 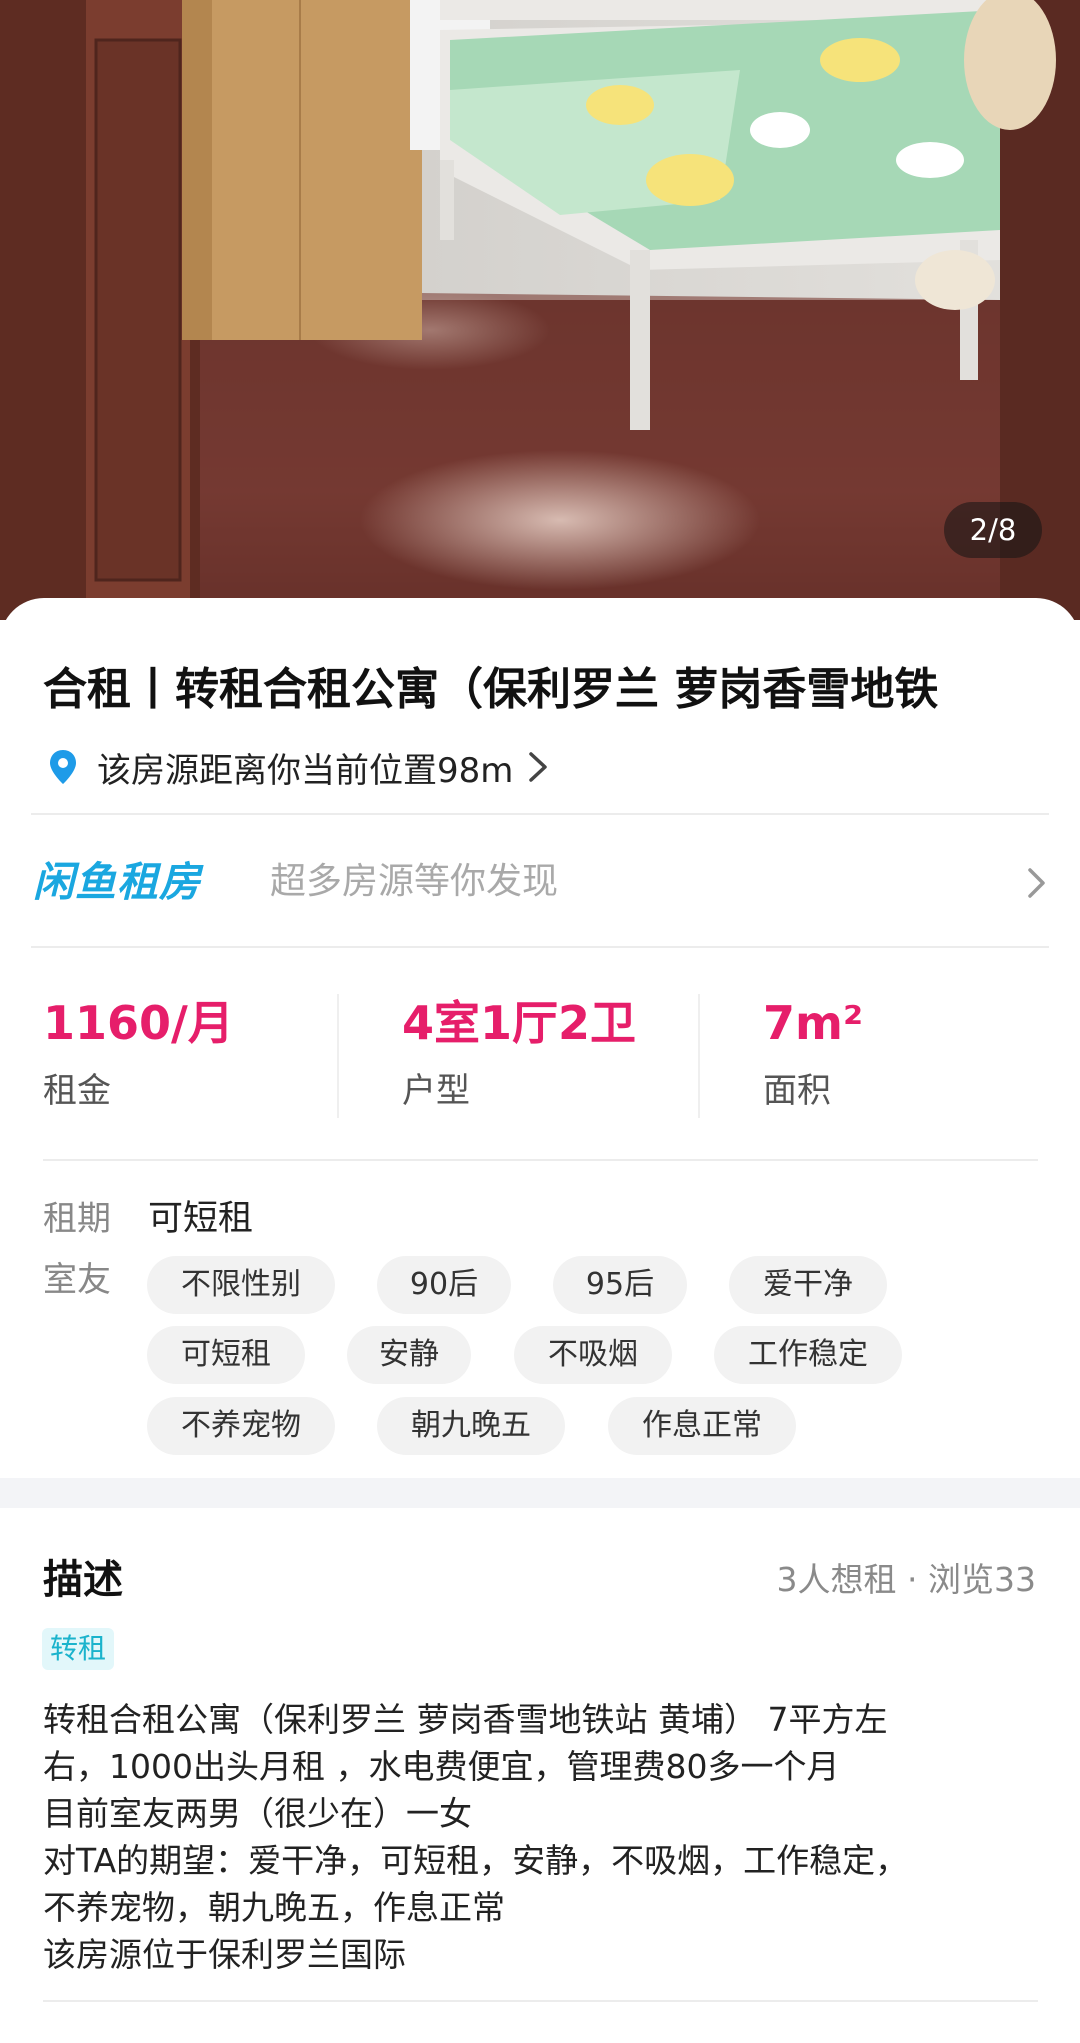 What do you see at coordinates (409, 1355) in the screenshot?
I see `roommate-tag: 安静` at bounding box center [409, 1355].